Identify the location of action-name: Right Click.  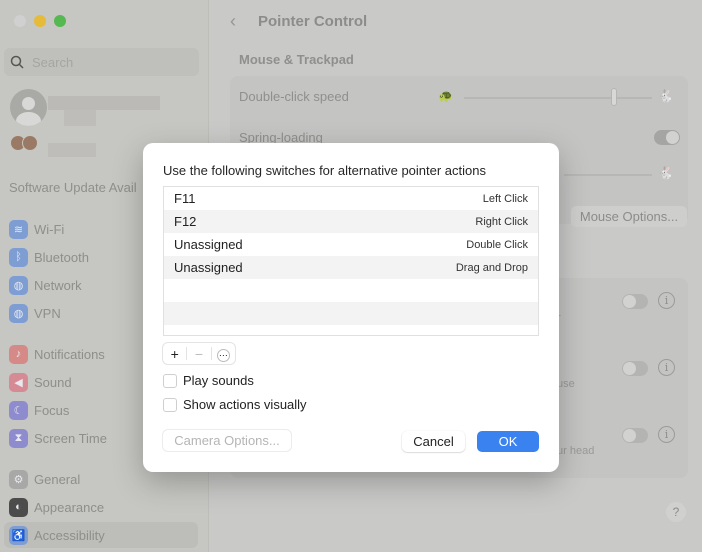
(501, 221).